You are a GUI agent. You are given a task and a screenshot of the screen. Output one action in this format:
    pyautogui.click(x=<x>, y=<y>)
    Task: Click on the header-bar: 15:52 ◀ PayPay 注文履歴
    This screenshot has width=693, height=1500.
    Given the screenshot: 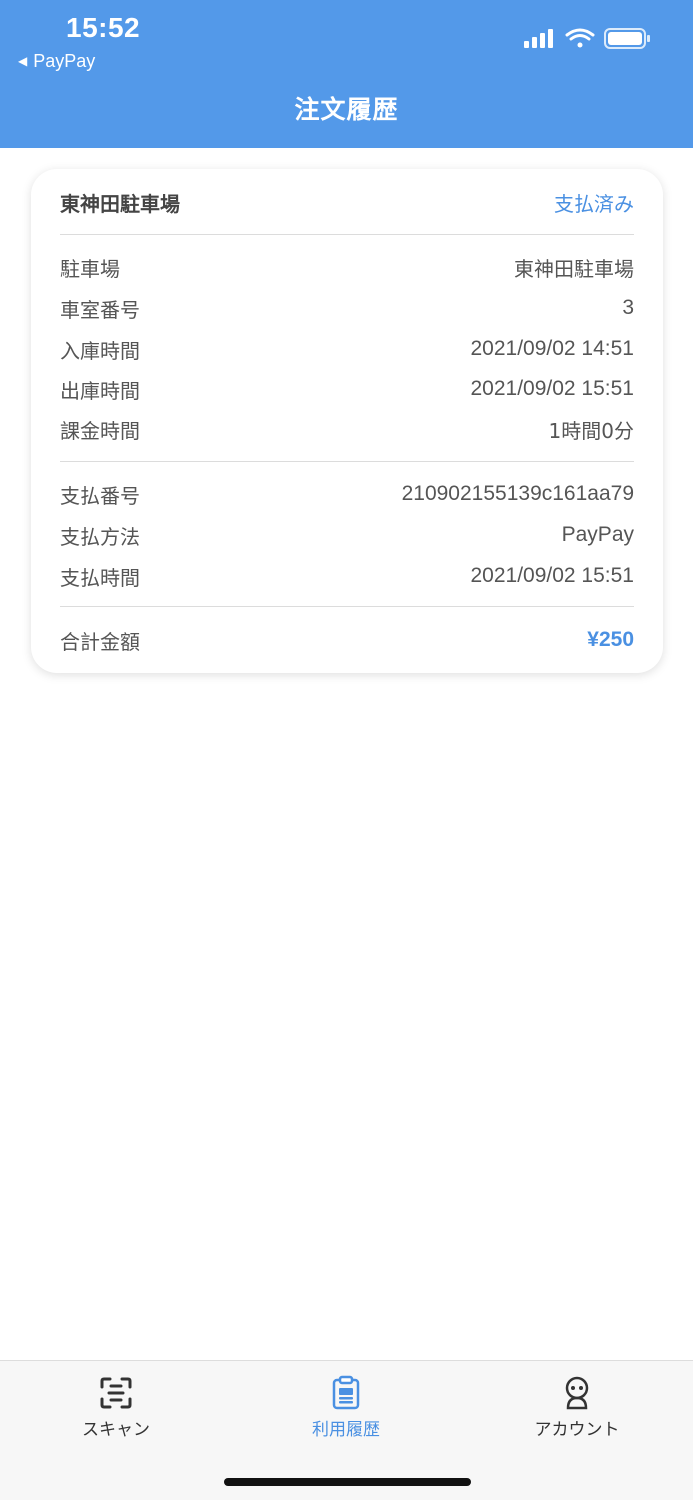 What is the action you would take?
    pyautogui.click(x=346, y=74)
    